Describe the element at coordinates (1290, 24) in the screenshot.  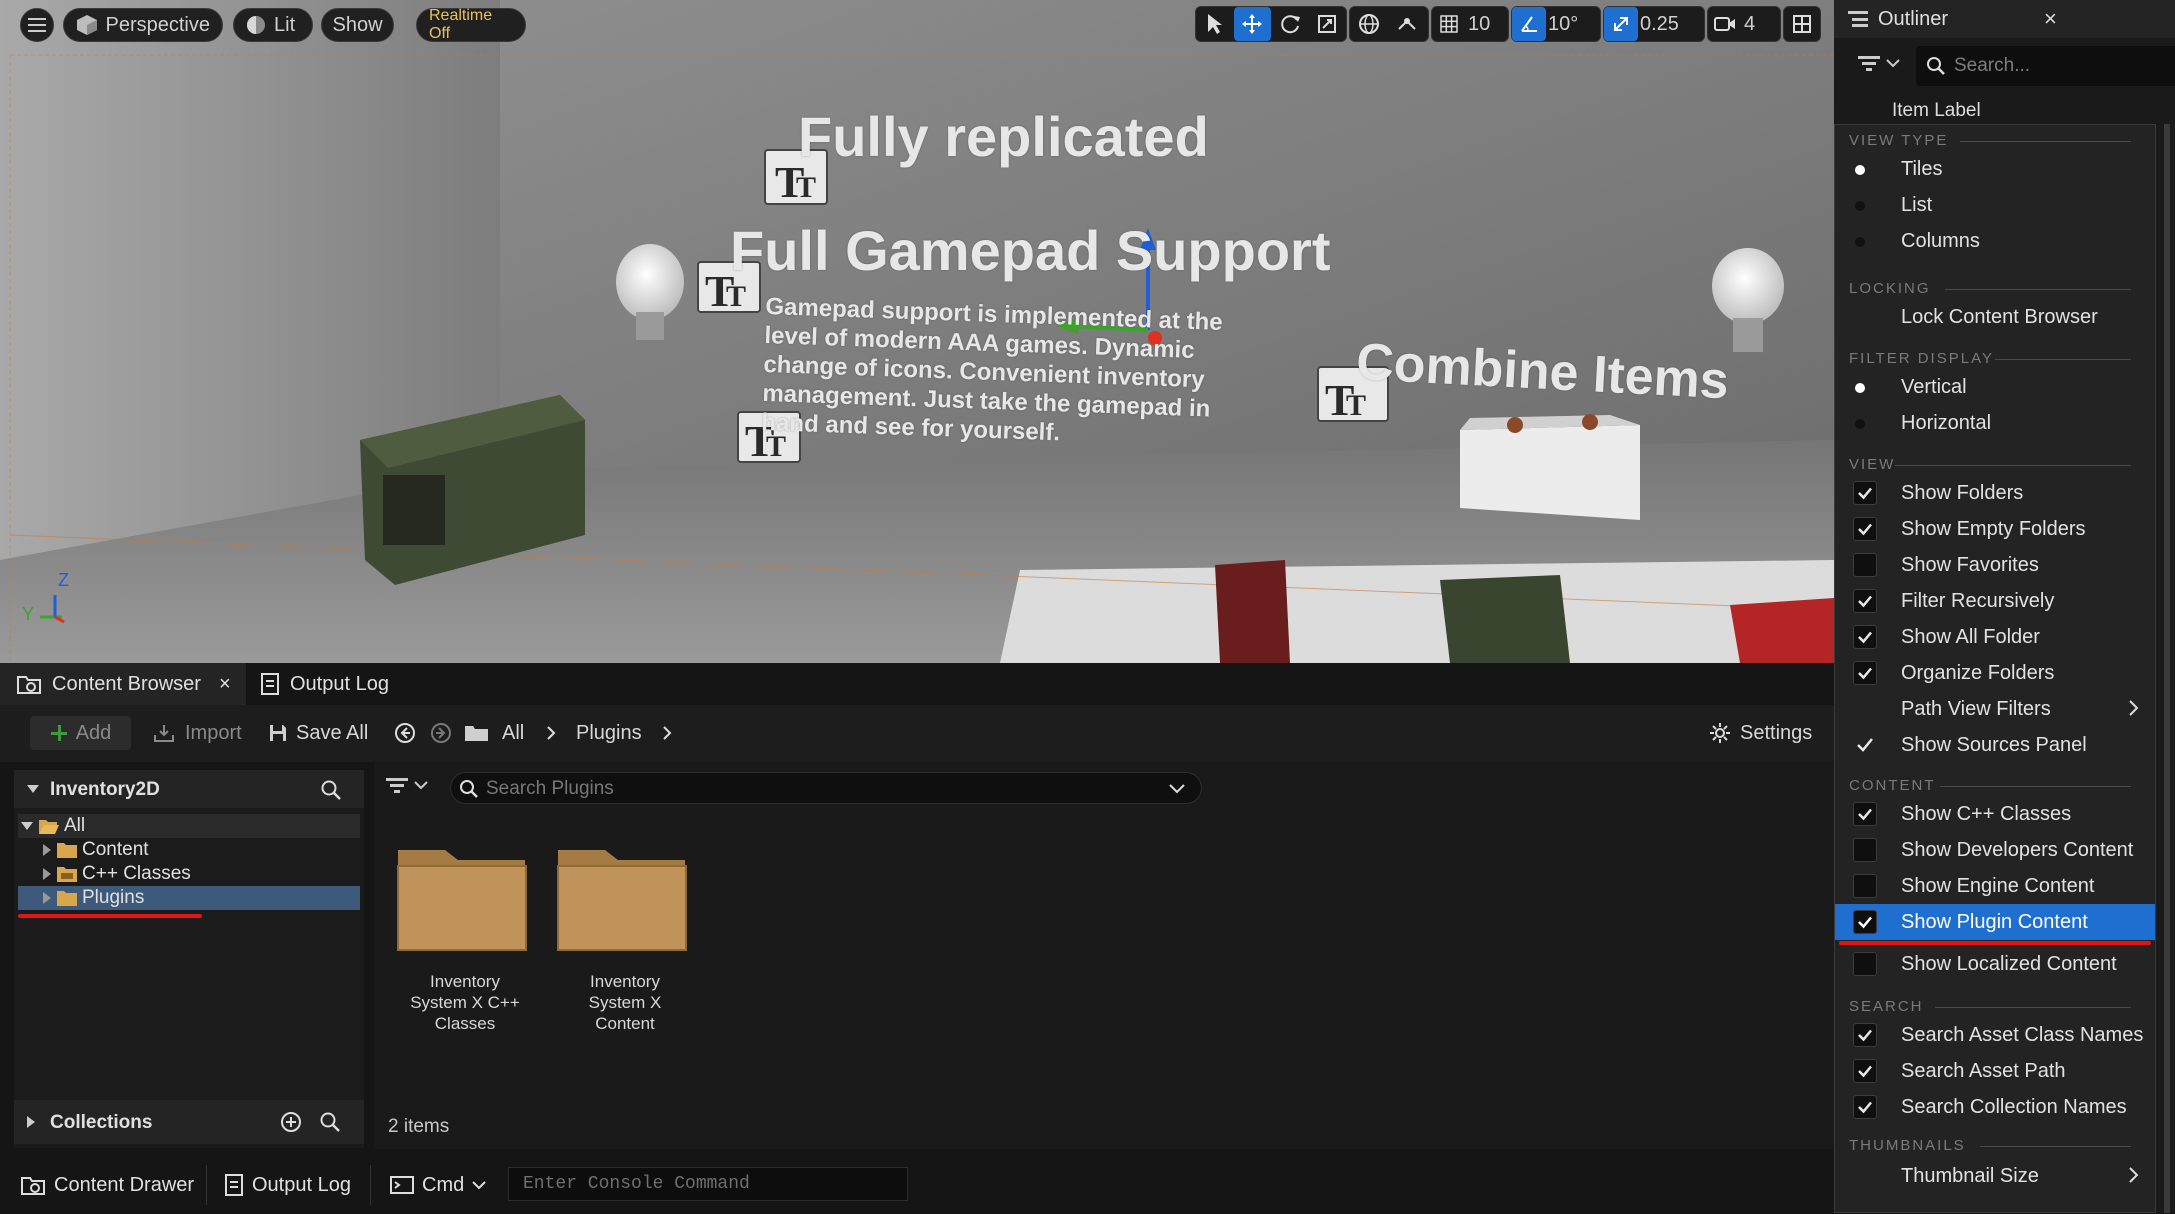
I see `rotate-mode-button` at that location.